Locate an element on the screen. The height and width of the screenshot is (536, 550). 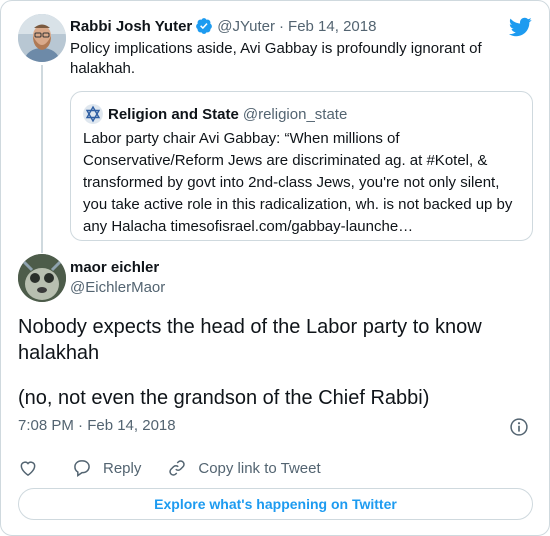
parent-author-handle: @JYuter is located at coordinates (246, 26).